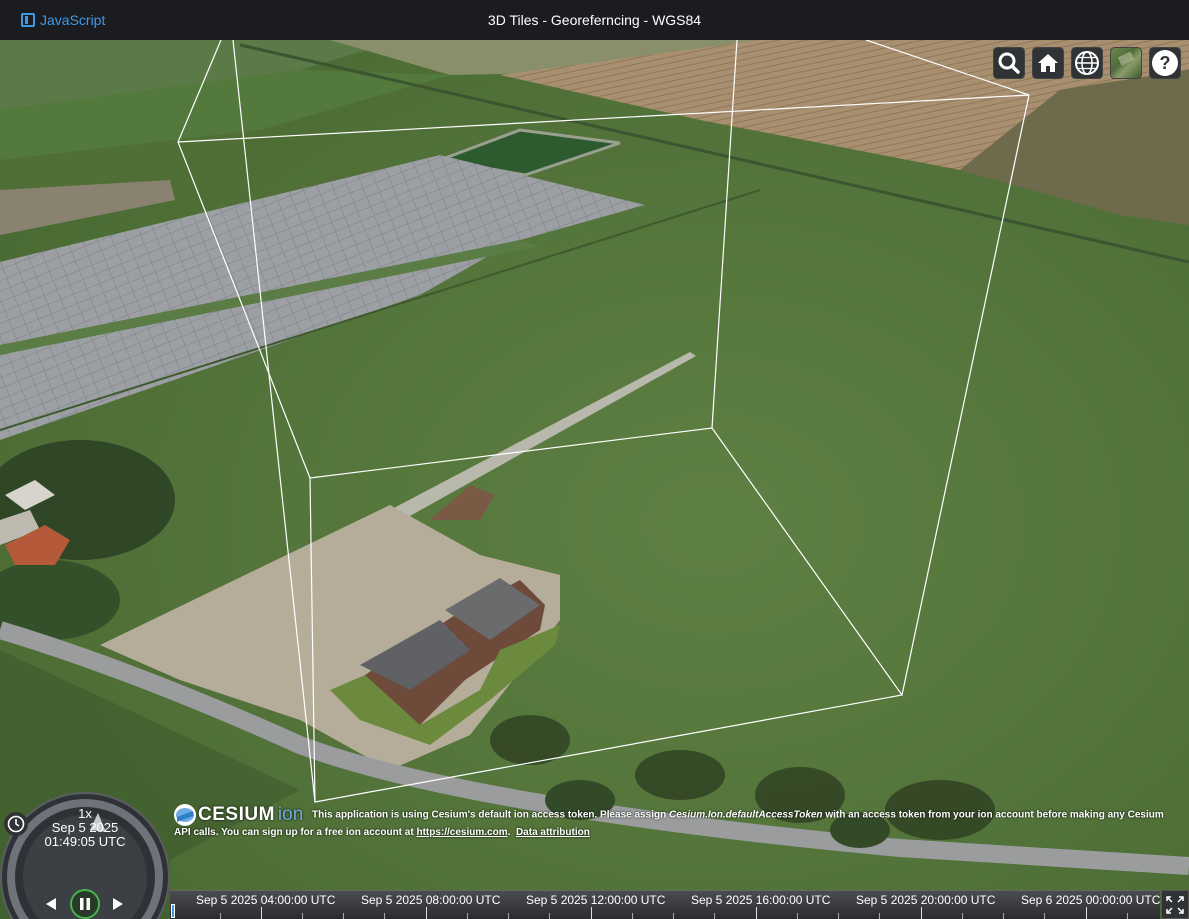 The height and width of the screenshot is (919, 1189). I want to click on home-button, so click(1048, 63).